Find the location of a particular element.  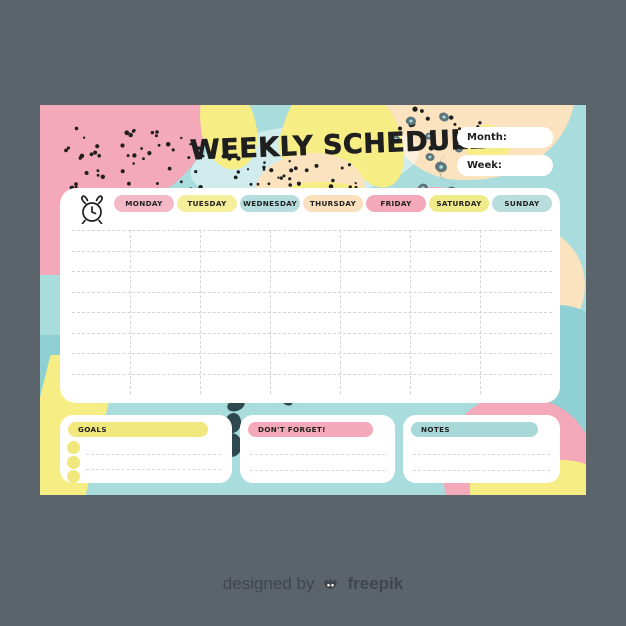

day-pill-sunday: SUNDAY is located at coordinates (522, 203).